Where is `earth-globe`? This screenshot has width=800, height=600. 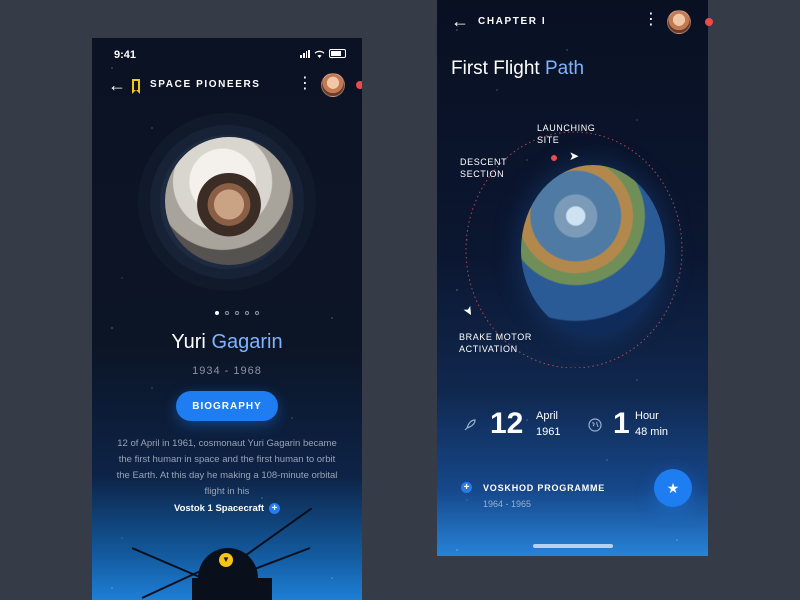
earth-globe is located at coordinates (593, 250).